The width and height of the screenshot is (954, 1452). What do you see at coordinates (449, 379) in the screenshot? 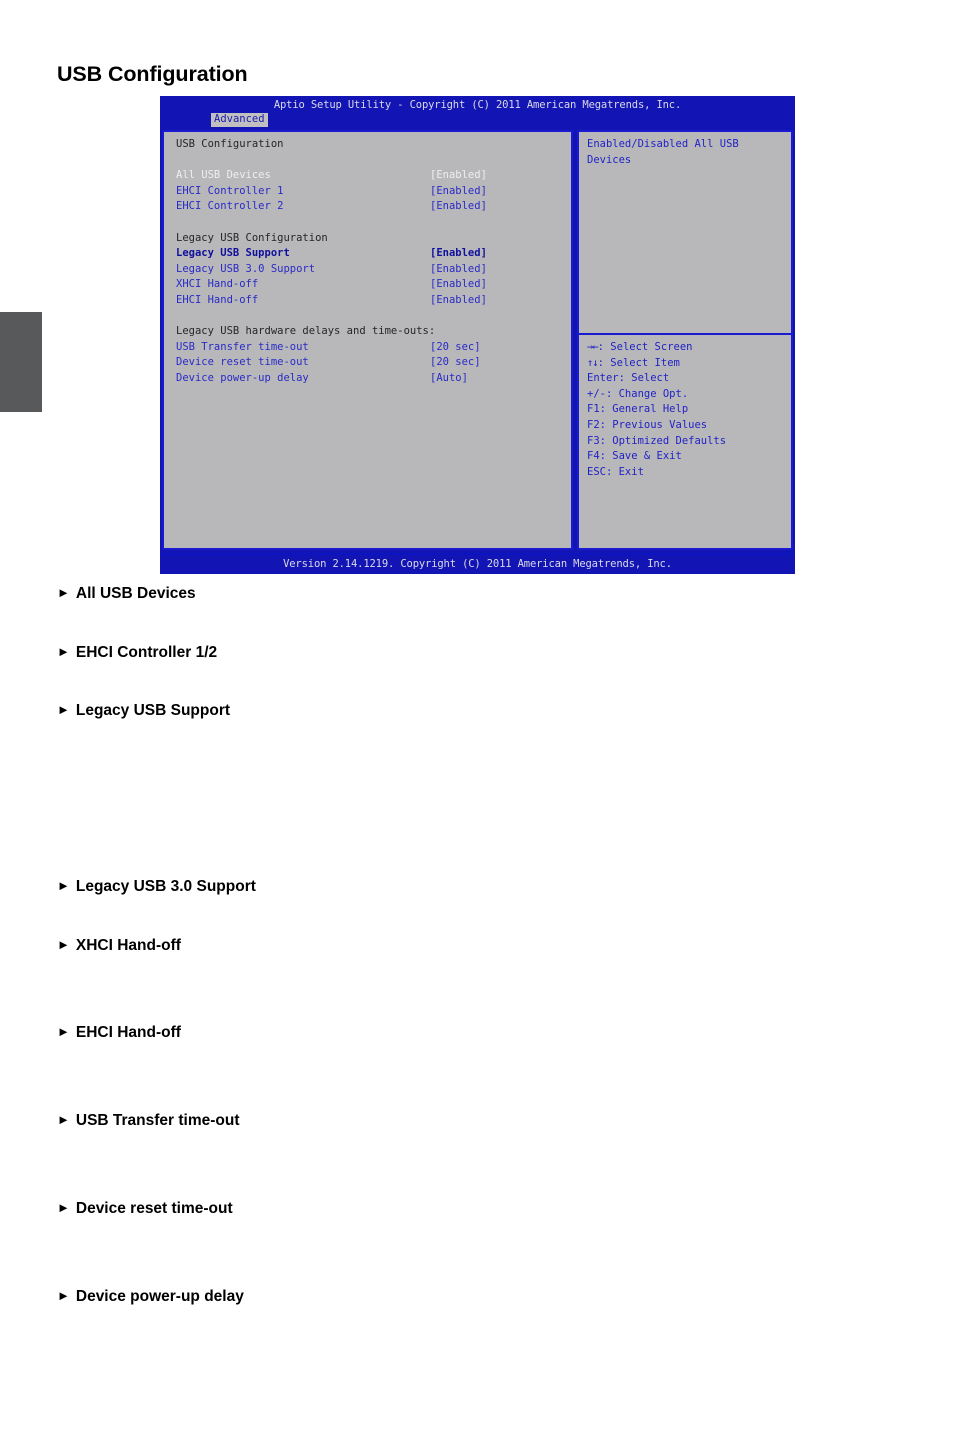
I see `settings-row-value: [Auto]` at bounding box center [449, 379].